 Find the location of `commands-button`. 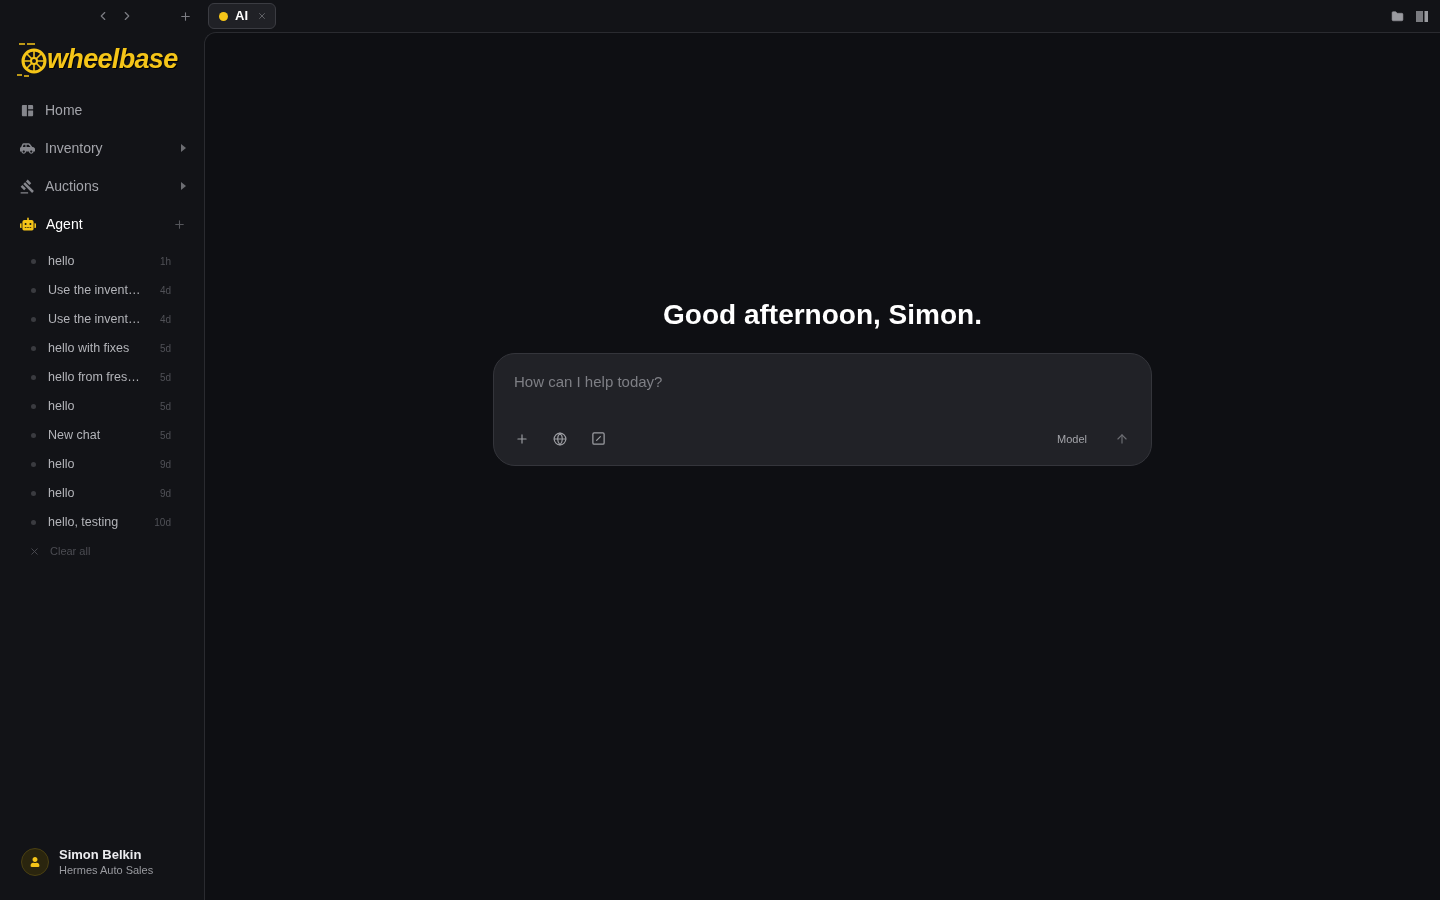

commands-button is located at coordinates (598, 439).